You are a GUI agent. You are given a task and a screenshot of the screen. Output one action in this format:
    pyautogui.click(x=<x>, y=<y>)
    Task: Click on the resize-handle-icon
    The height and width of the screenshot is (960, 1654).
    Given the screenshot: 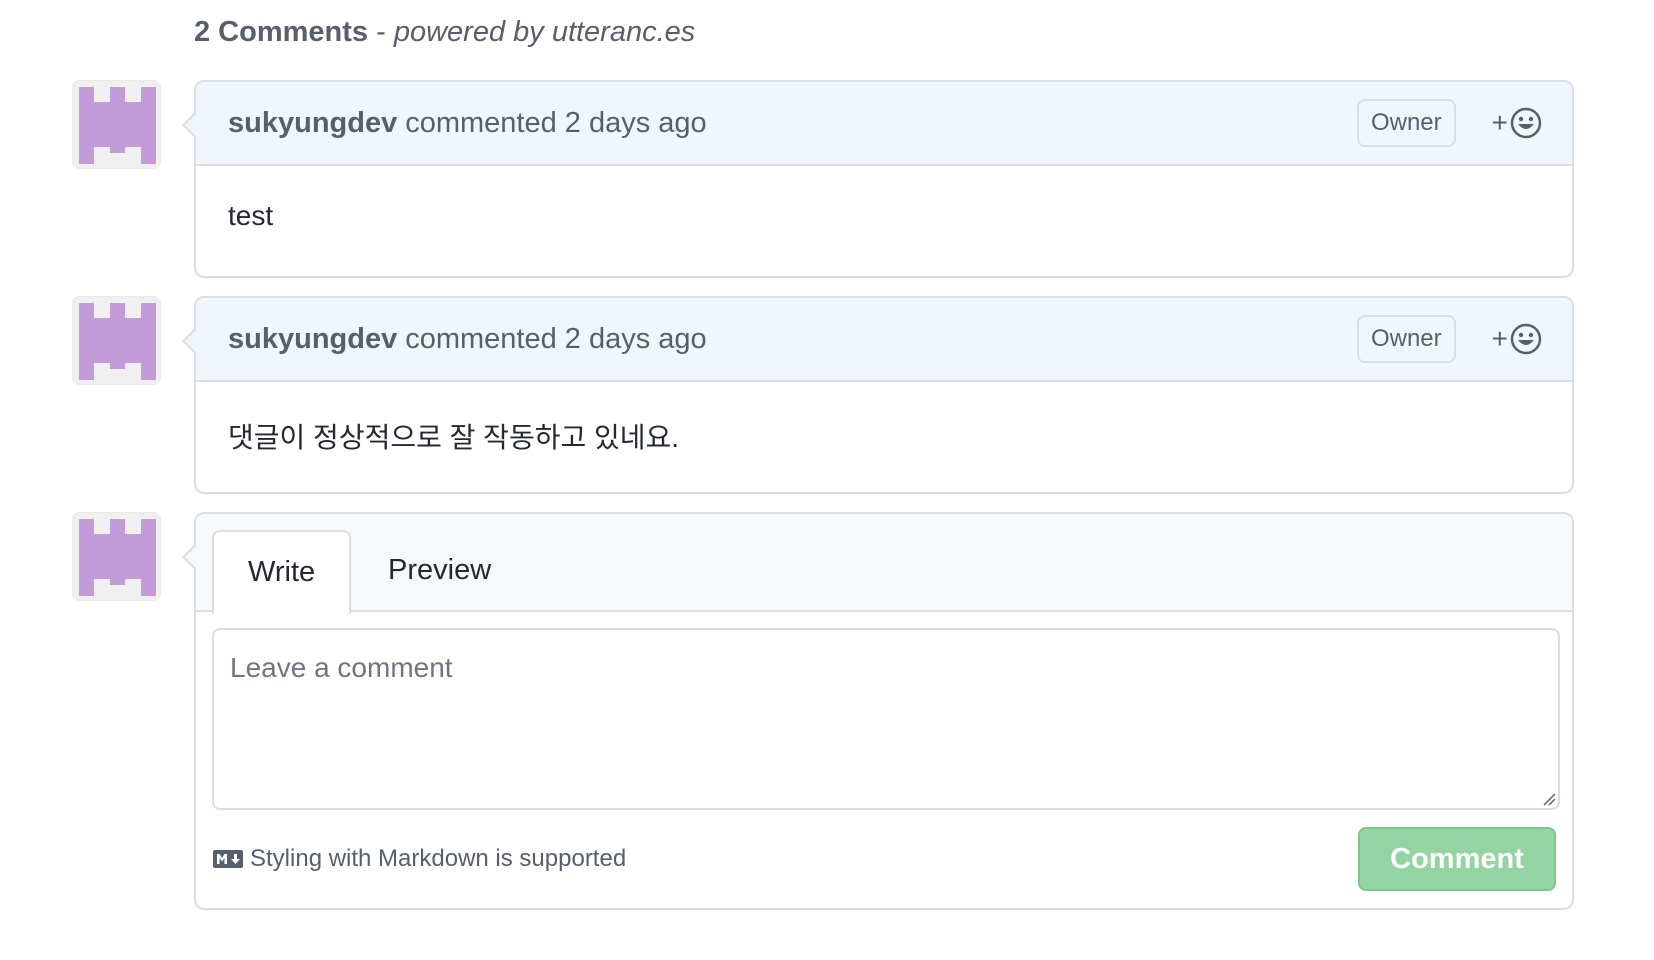 What is the action you would take?
    pyautogui.click(x=1548, y=798)
    